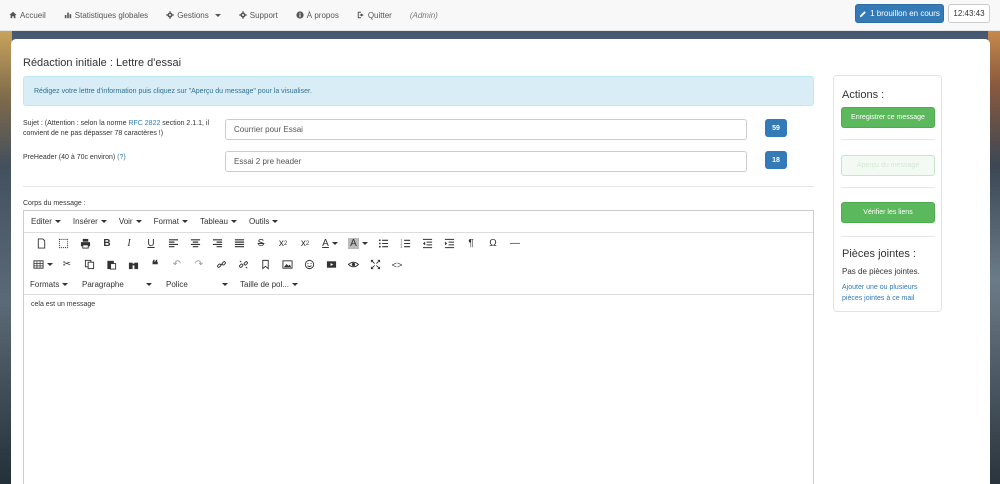 Image resolution: width=1000 pixels, height=484 pixels. Describe the element at coordinates (70, 157) in the screenshot. I see `preheader-label-text: PreHeader (40 à 70c environ)` at that location.